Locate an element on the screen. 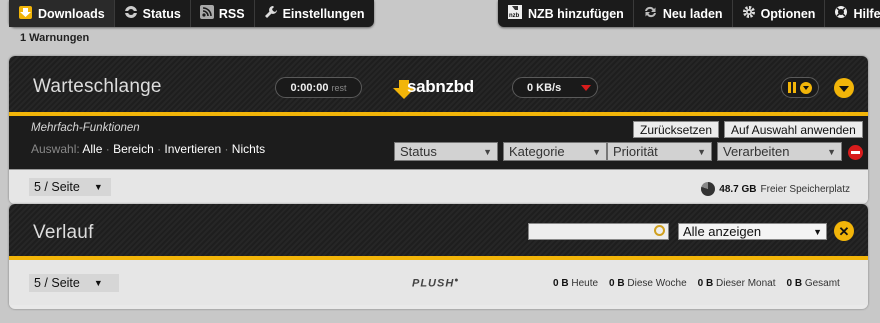 Image resolution: width=880 pixels, height=323 pixels. stat-today-label: Heute is located at coordinates (585, 283).